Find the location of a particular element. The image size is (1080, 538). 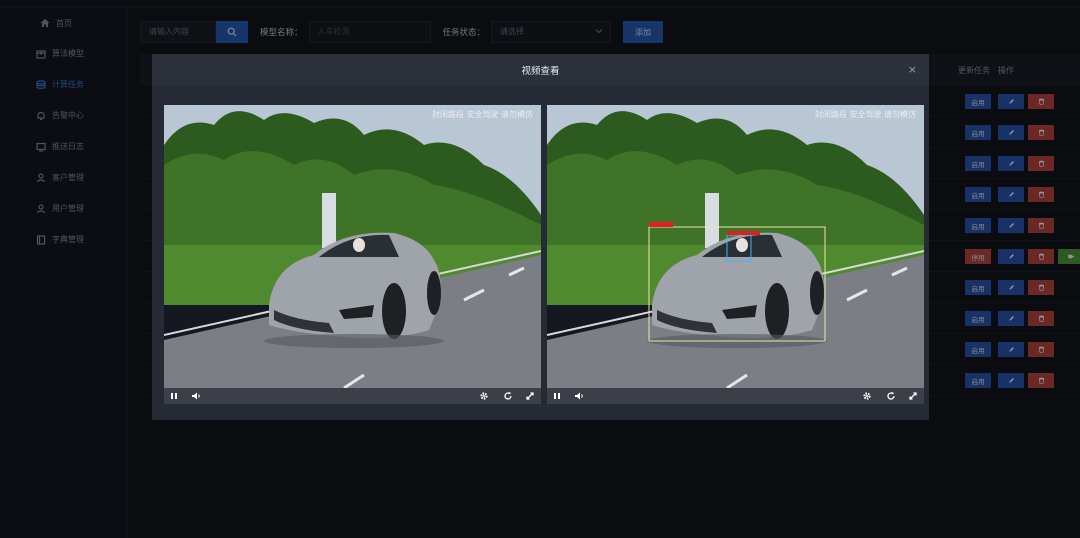

close-icon: × is located at coordinates (912, 69).